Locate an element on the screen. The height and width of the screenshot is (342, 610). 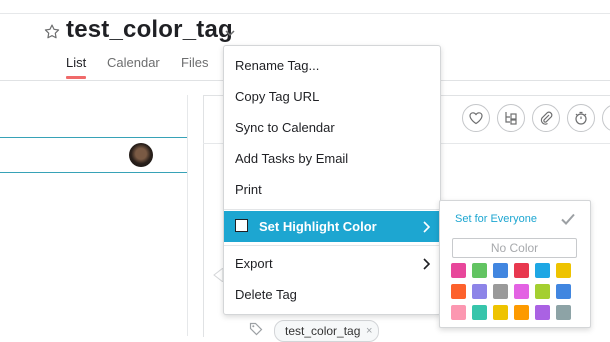
menu-item-label: Set Highlight Color is located at coordinates (318, 226).